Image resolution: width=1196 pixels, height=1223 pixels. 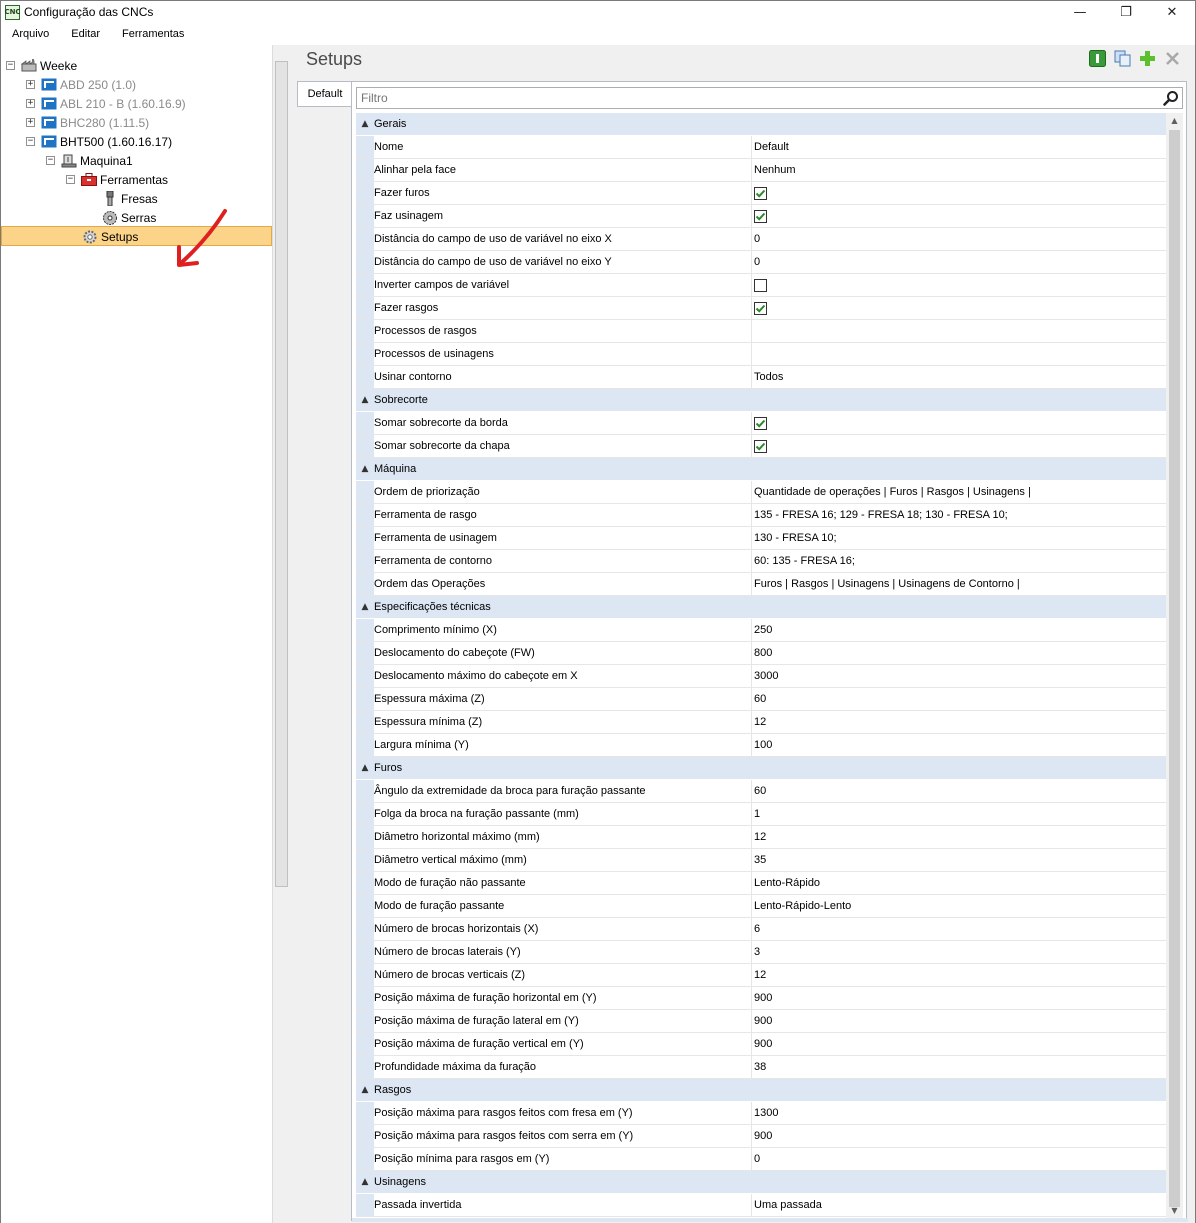 I want to click on property-row: Largura mínima (Y) 100, so click(x=761, y=745).